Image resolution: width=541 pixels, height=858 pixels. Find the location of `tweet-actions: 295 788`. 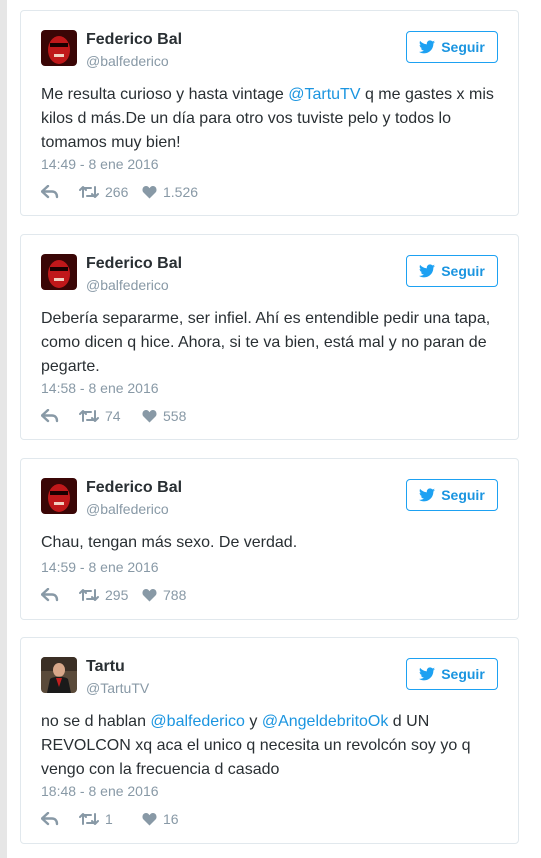

tweet-actions: 295 788 is located at coordinates (113, 595).